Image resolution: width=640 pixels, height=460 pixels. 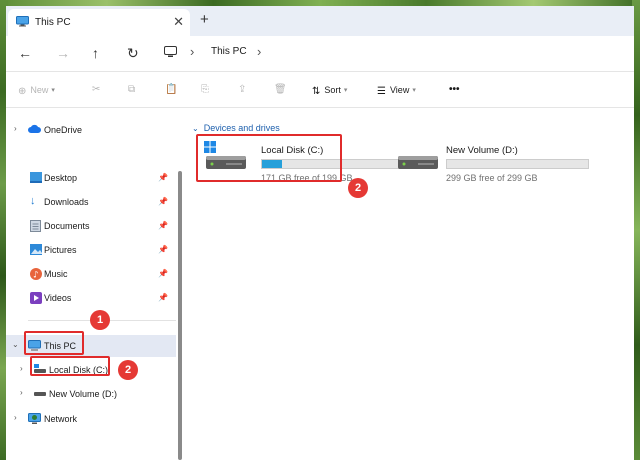 I want to click on annotation-box-this-pc, so click(x=54, y=343).